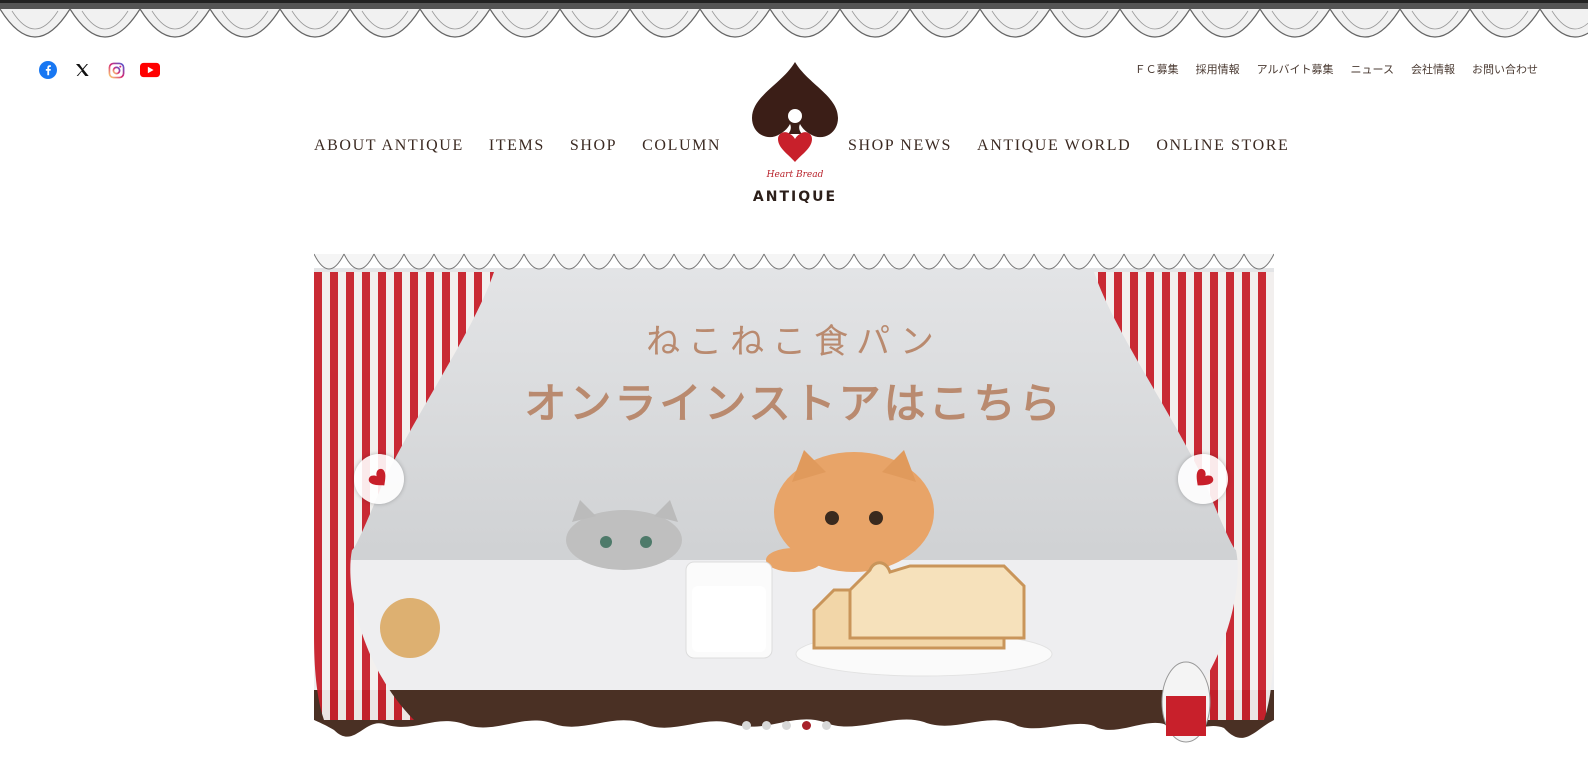 This screenshot has height=782, width=1588. What do you see at coordinates (1505, 69) in the screenshot?
I see `util-link-contact: お問い合わせ` at bounding box center [1505, 69].